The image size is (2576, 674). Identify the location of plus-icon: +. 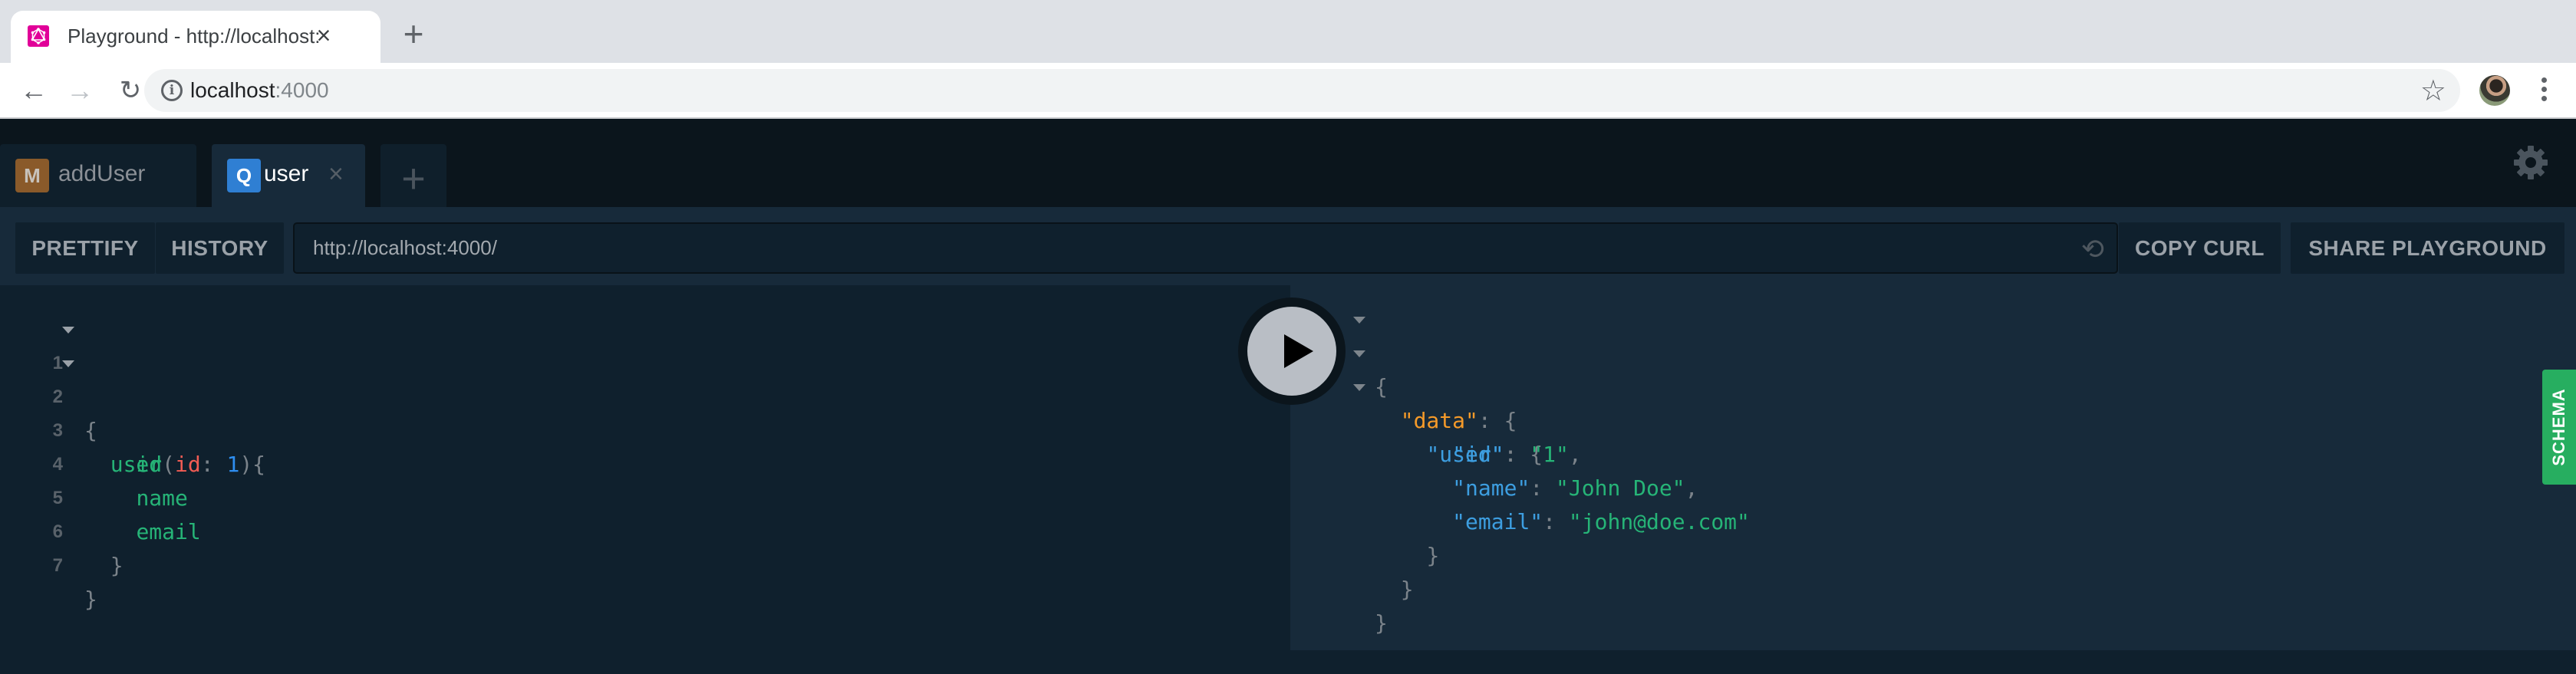
(413, 179).